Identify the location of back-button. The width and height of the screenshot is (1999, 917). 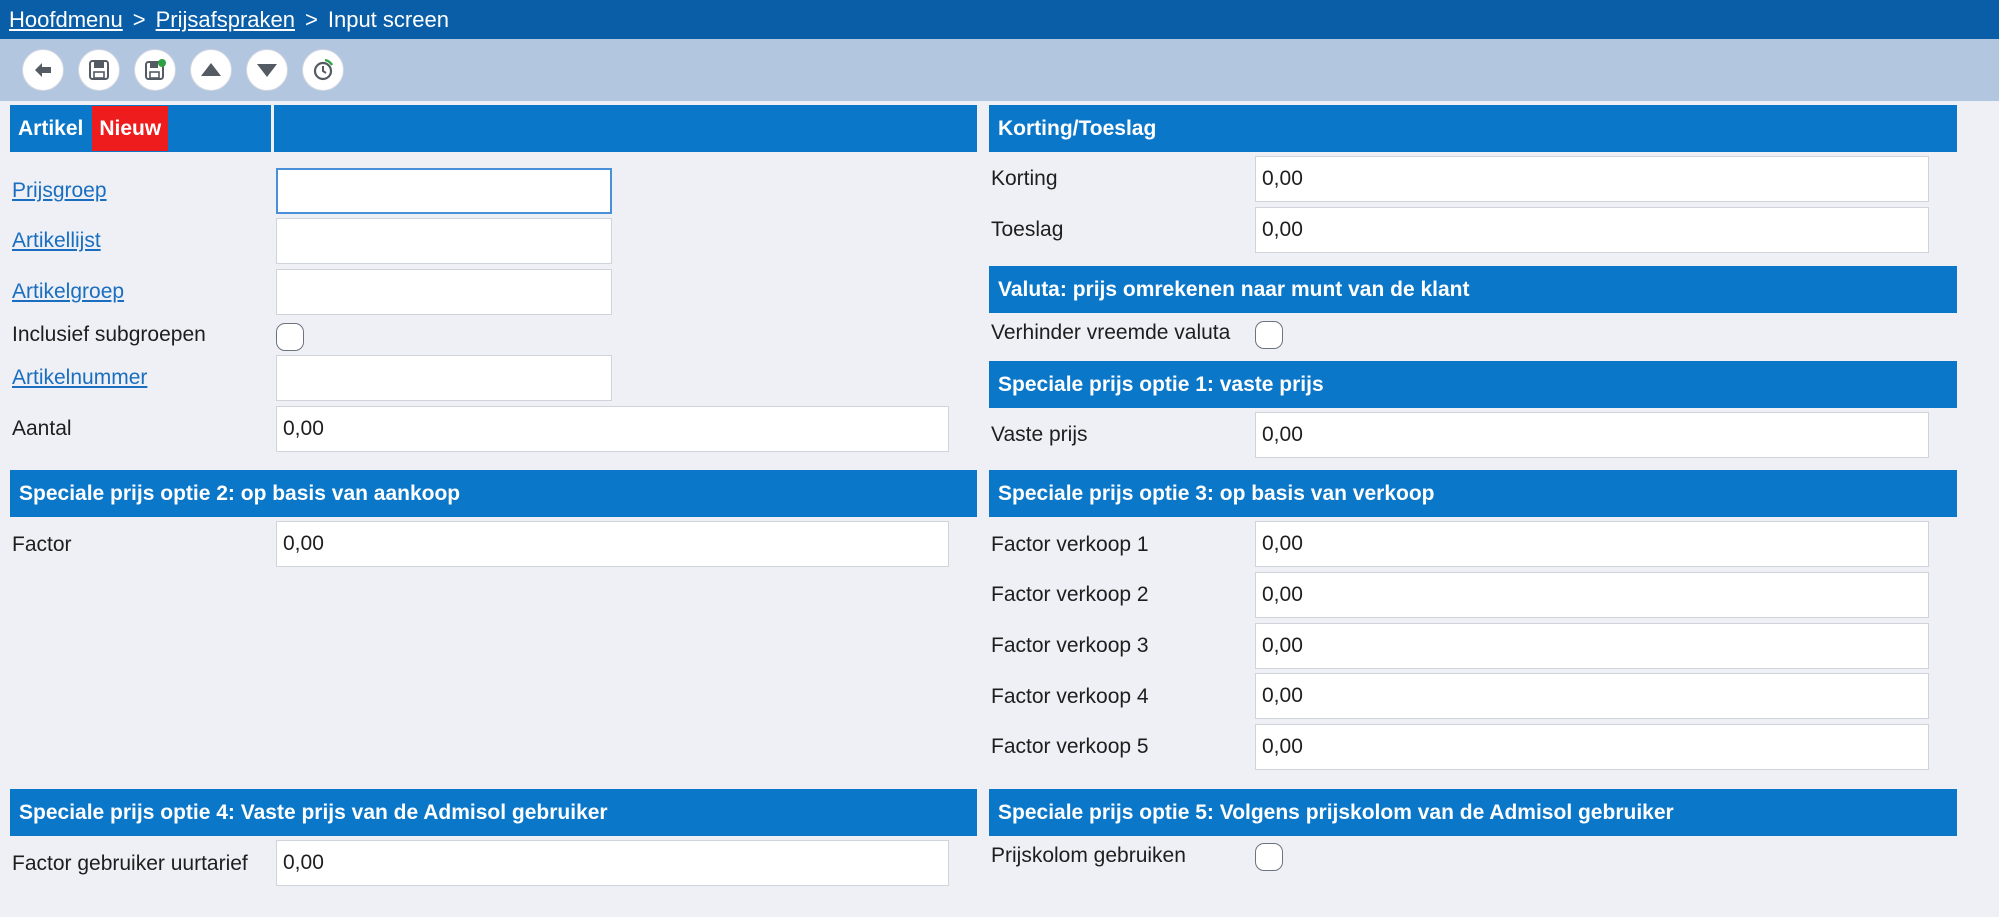
(43, 70).